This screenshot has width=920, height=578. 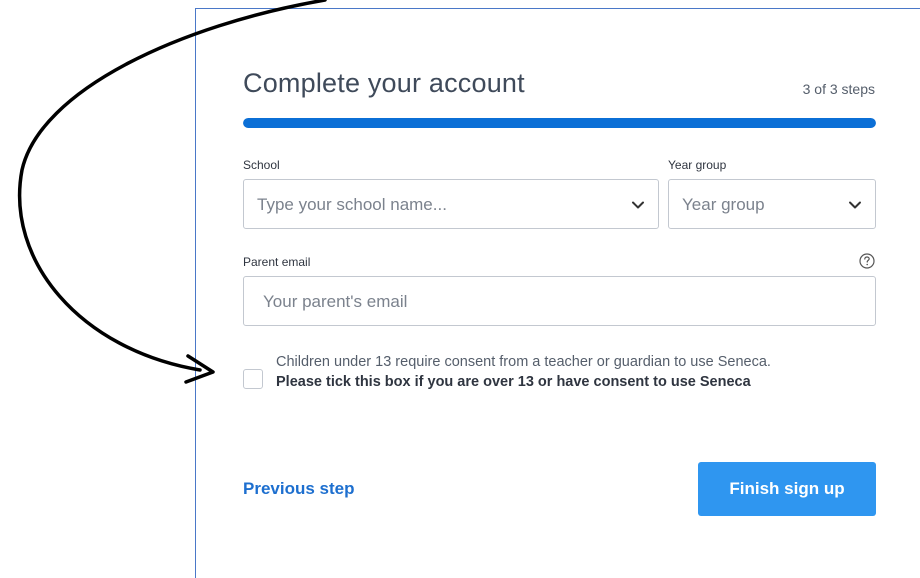 What do you see at coordinates (787, 489) in the screenshot?
I see `finish-sign-up-button: Finish sign up` at bounding box center [787, 489].